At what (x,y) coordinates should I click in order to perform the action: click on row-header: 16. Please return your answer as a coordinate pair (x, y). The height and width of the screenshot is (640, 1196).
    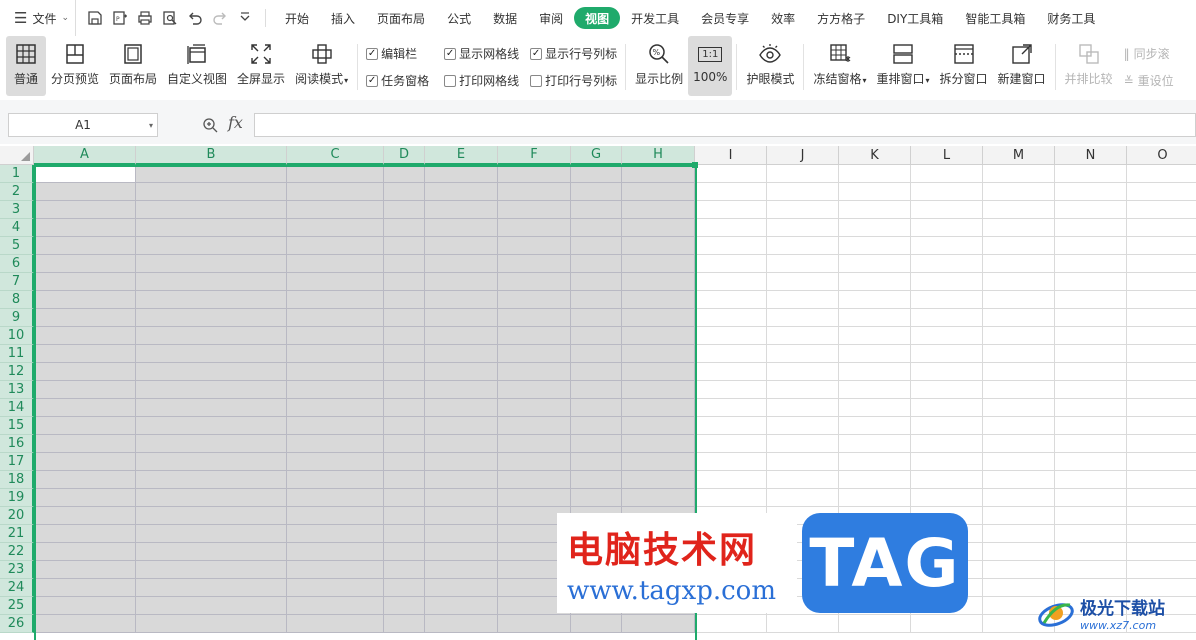
    Looking at the image, I should click on (17, 444).